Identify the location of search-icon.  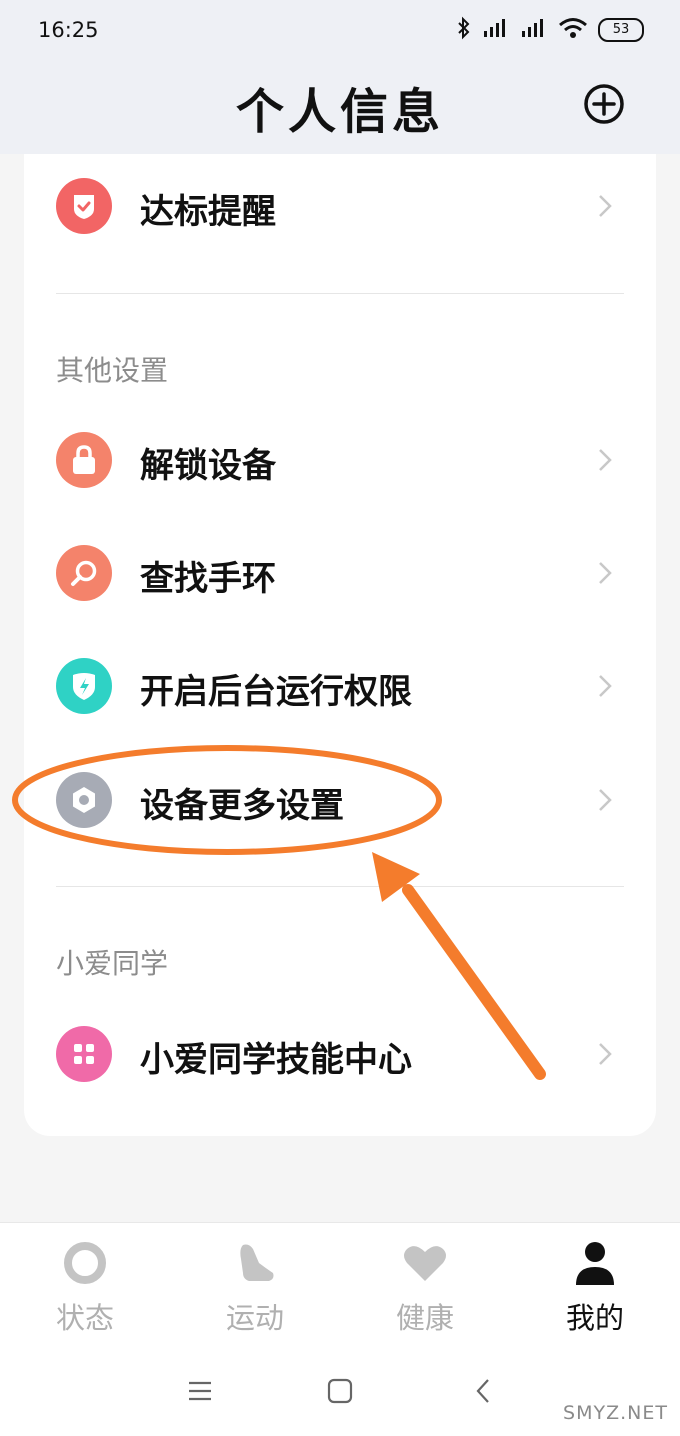
(84, 573).